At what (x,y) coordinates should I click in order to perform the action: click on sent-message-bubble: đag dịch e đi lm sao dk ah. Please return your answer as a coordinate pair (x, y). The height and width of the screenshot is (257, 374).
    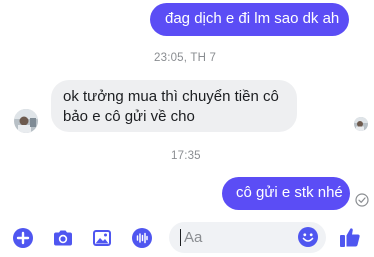
    Looking at the image, I should click on (249, 19).